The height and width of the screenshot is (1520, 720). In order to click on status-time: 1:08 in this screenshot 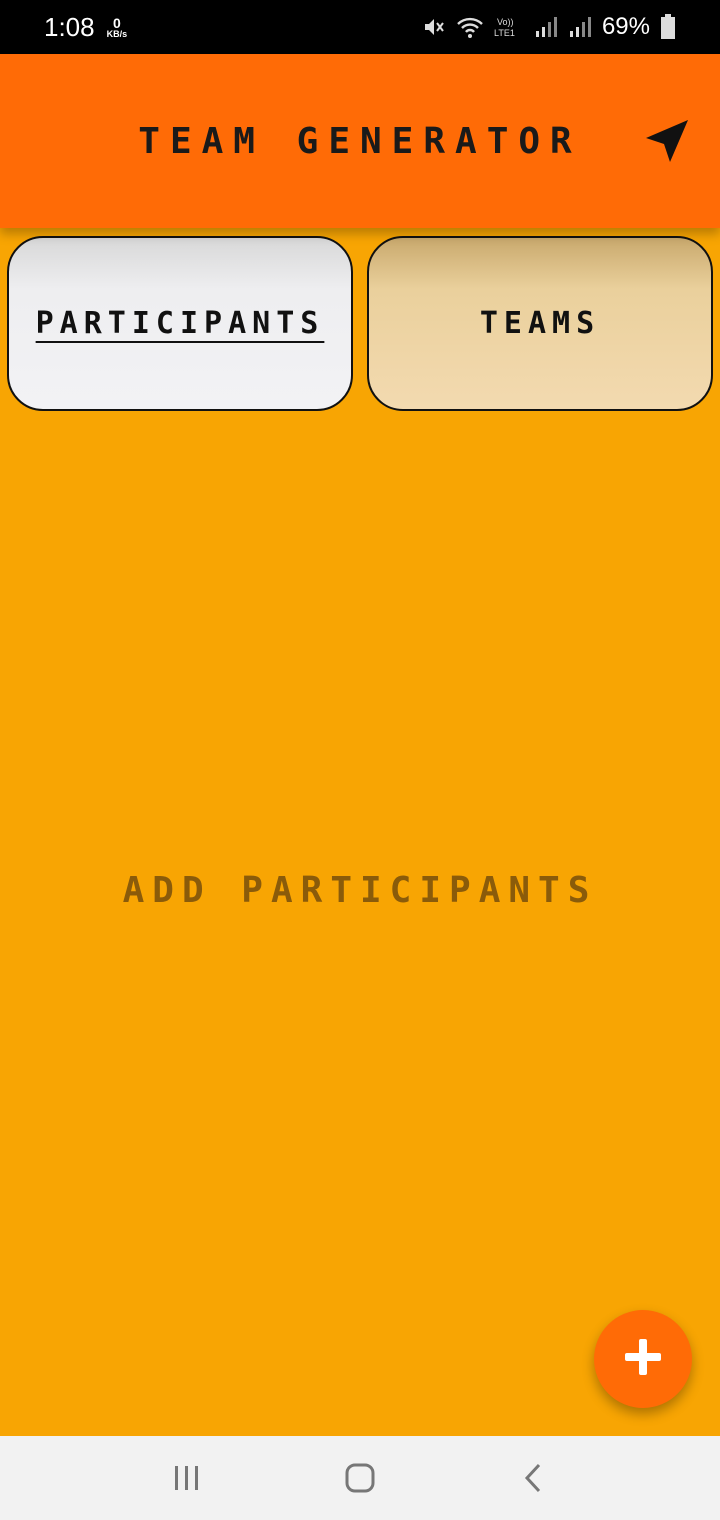, I will do `click(69, 26)`.